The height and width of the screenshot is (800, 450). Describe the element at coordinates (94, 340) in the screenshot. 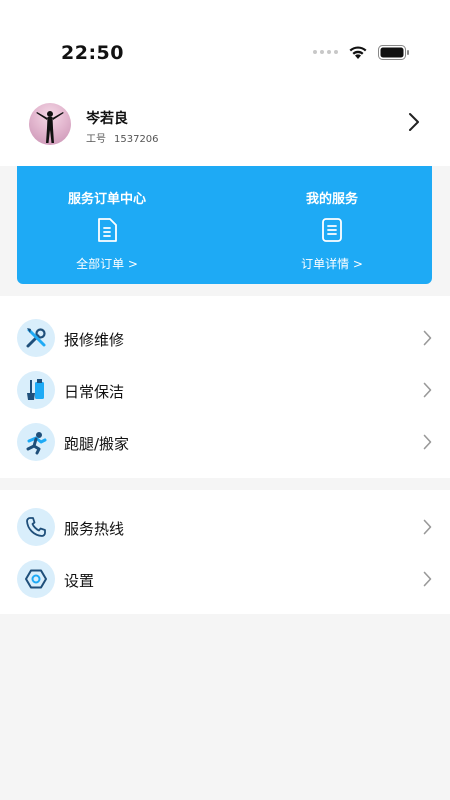

I see `menu-label: 报修维修` at that location.